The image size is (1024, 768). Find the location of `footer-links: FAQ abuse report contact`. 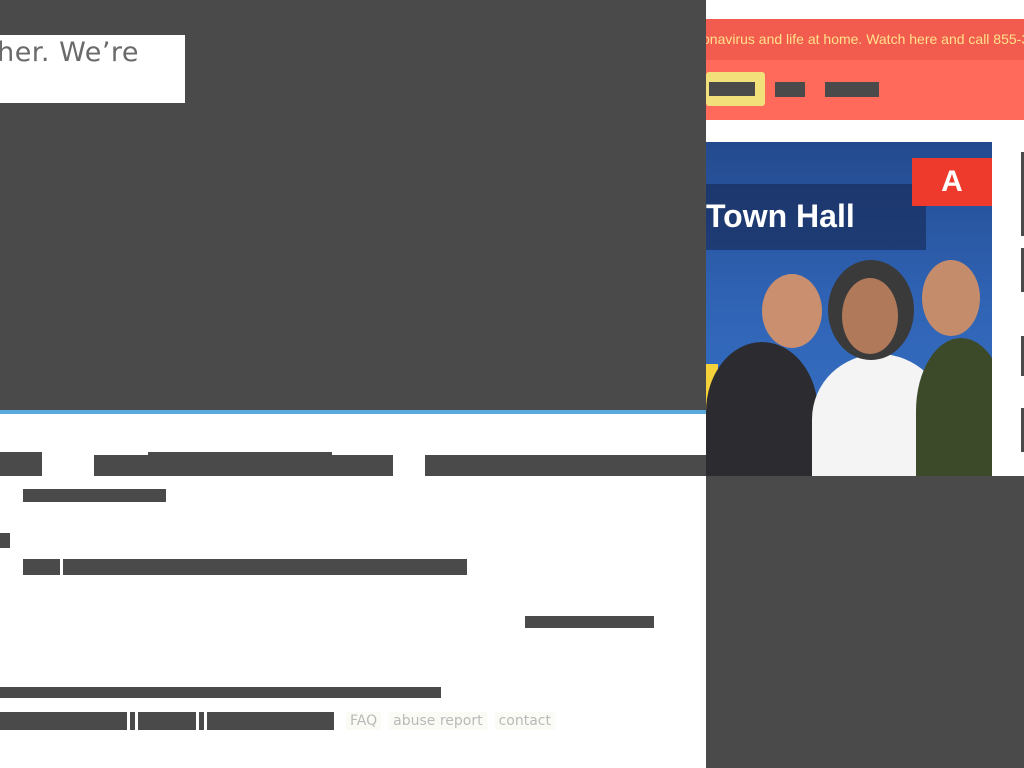

footer-links: FAQ abuse report contact is located at coordinates (450, 721).